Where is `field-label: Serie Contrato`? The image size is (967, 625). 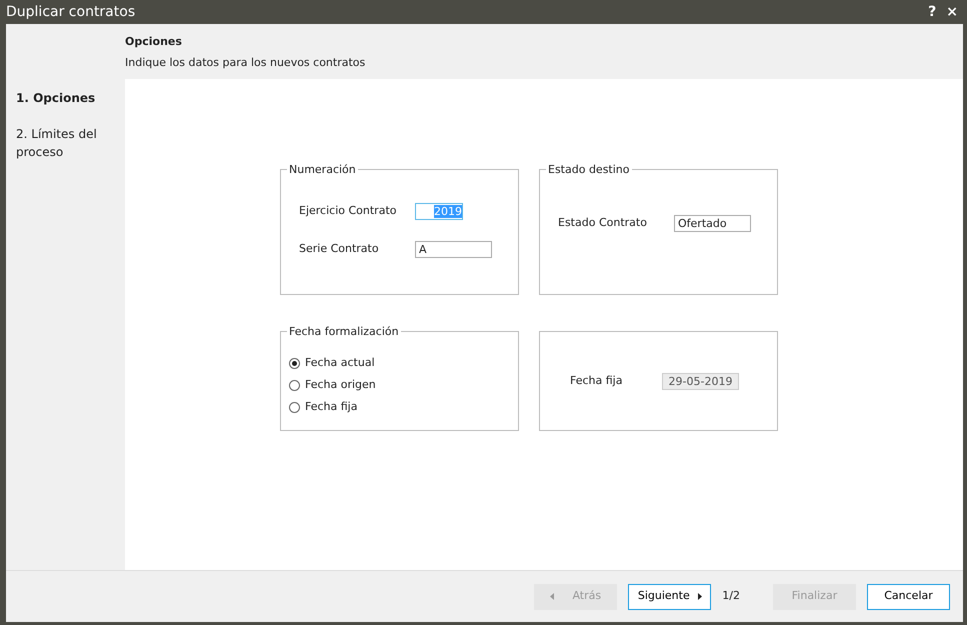
field-label: Serie Contrato is located at coordinates (339, 248).